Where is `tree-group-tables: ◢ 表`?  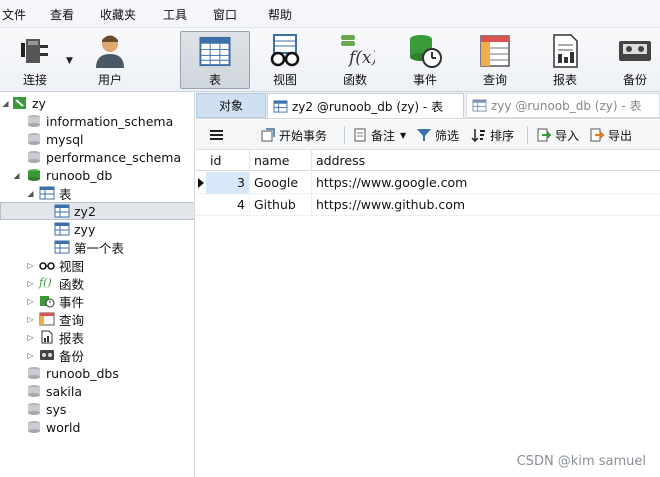
tree-group-tables: ◢ 表 is located at coordinates (97, 193).